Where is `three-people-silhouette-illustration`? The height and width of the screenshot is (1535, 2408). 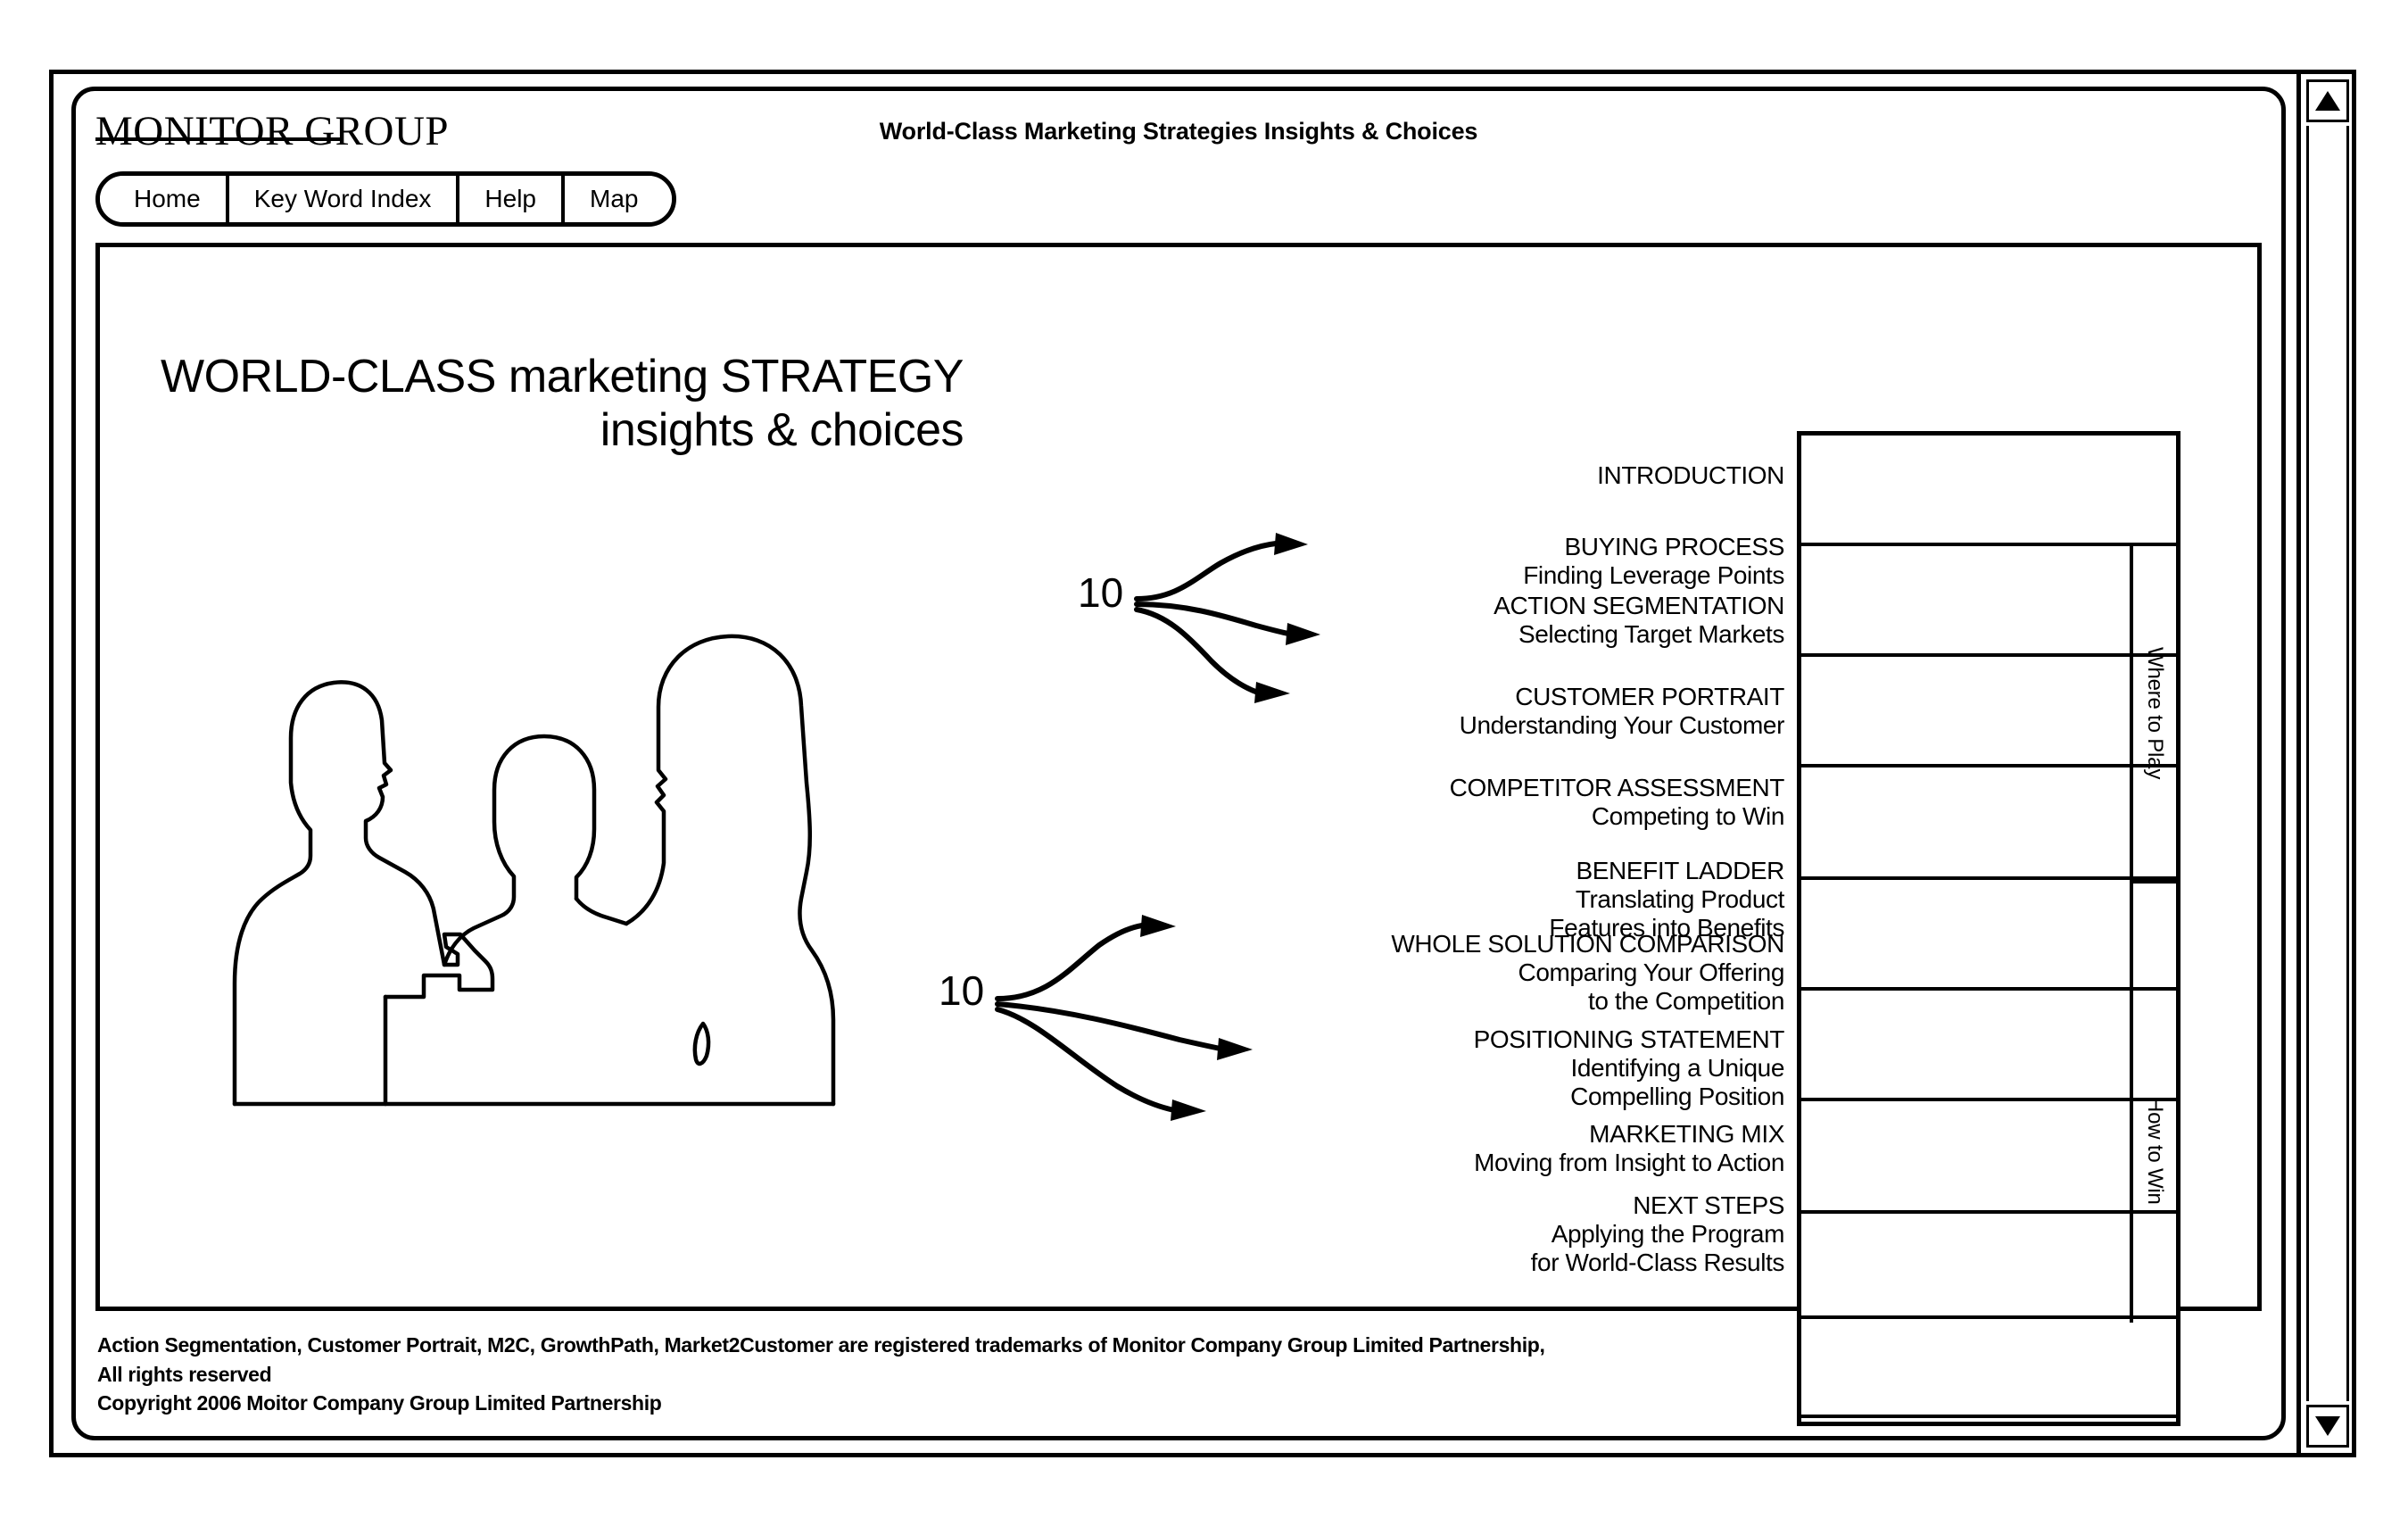
three-people-silhouette-illustration is located at coordinates (573, 859).